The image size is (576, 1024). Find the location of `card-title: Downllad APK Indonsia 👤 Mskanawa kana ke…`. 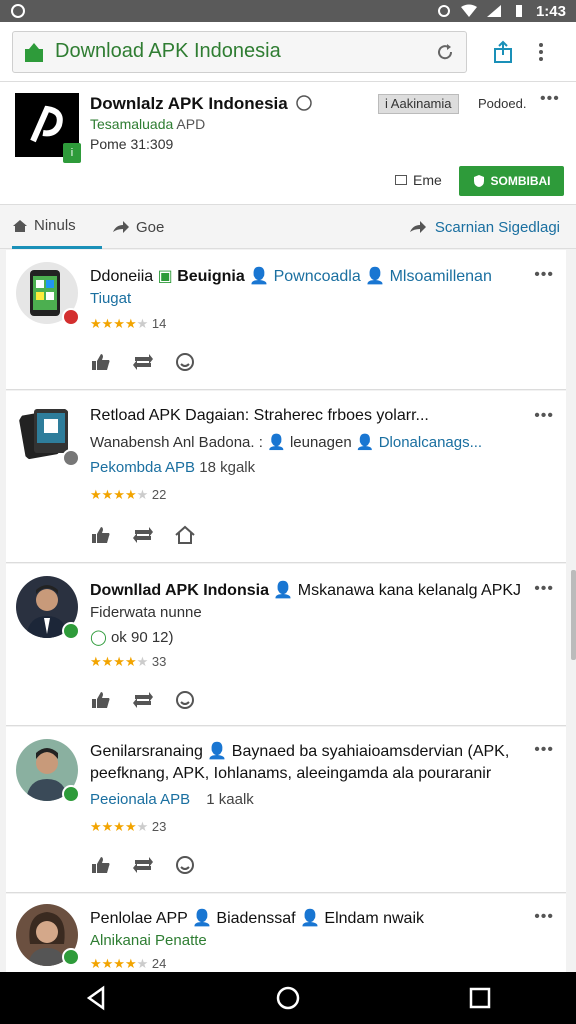

card-title: Downllad APK Indonsia 👤 Mskanawa kana ke… is located at coordinates (306, 590).